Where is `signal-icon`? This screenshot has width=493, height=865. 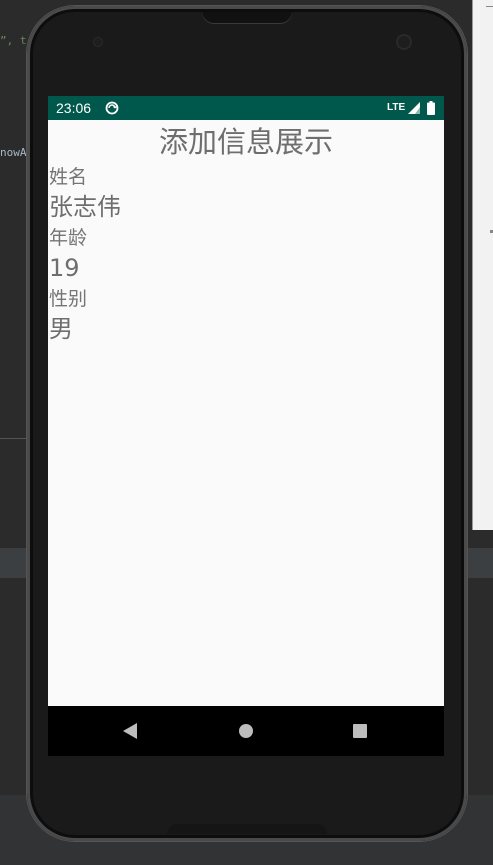 signal-icon is located at coordinates (414, 108).